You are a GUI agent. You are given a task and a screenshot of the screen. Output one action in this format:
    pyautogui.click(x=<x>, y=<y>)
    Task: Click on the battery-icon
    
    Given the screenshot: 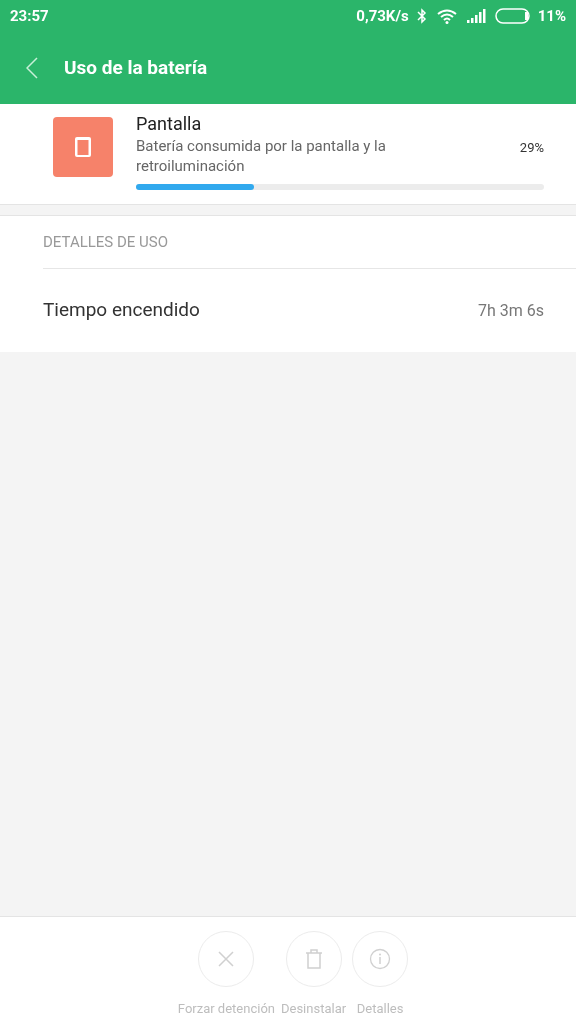 What is the action you would take?
    pyautogui.click(x=513, y=16)
    